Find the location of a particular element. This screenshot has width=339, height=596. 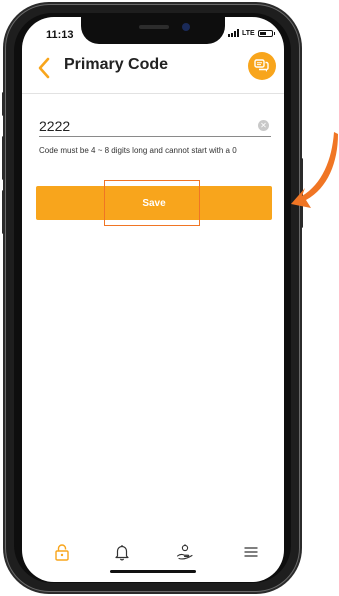

clear-icon: ✕ is located at coordinates (263, 125).